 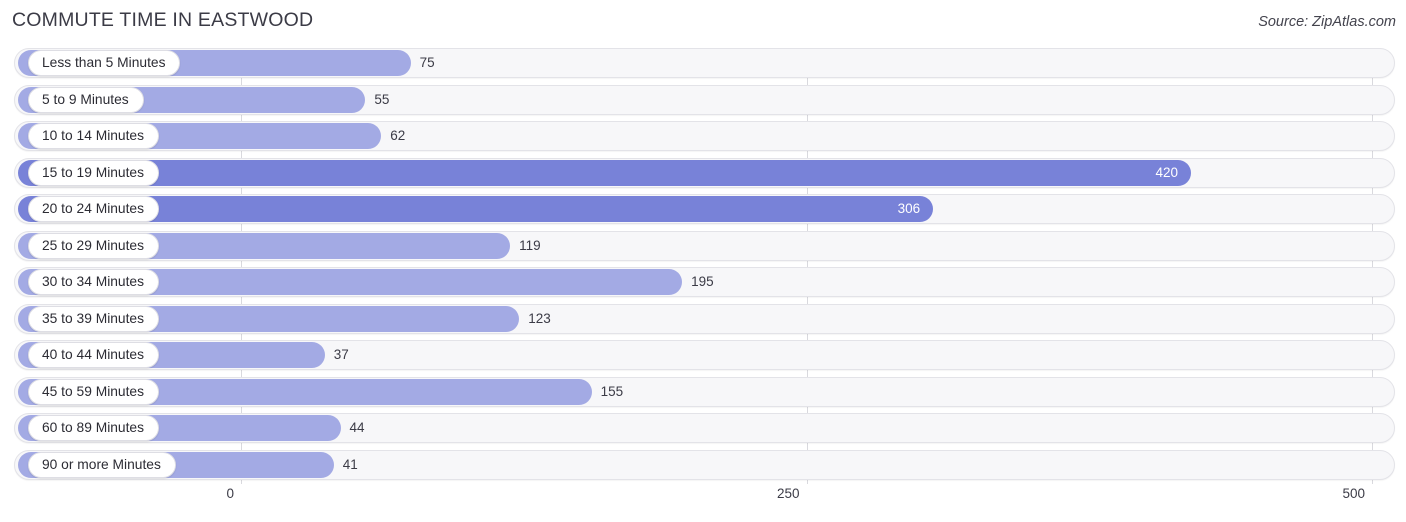 I want to click on bar-value-label: 119, so click(x=530, y=245).